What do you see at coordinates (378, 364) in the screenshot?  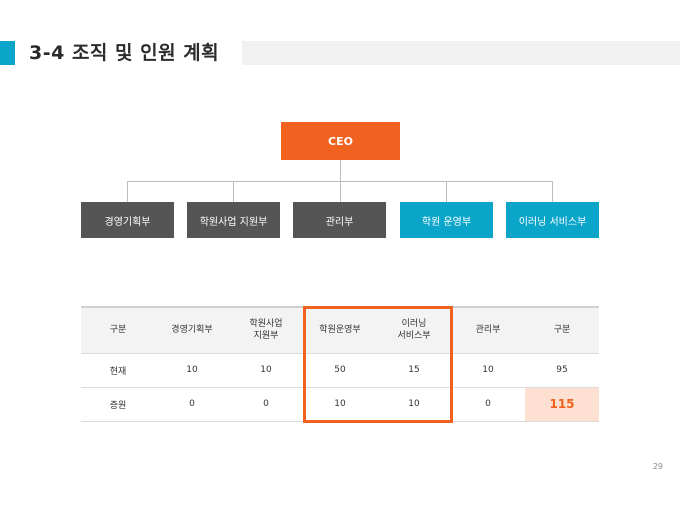 I see `highlight-frame` at bounding box center [378, 364].